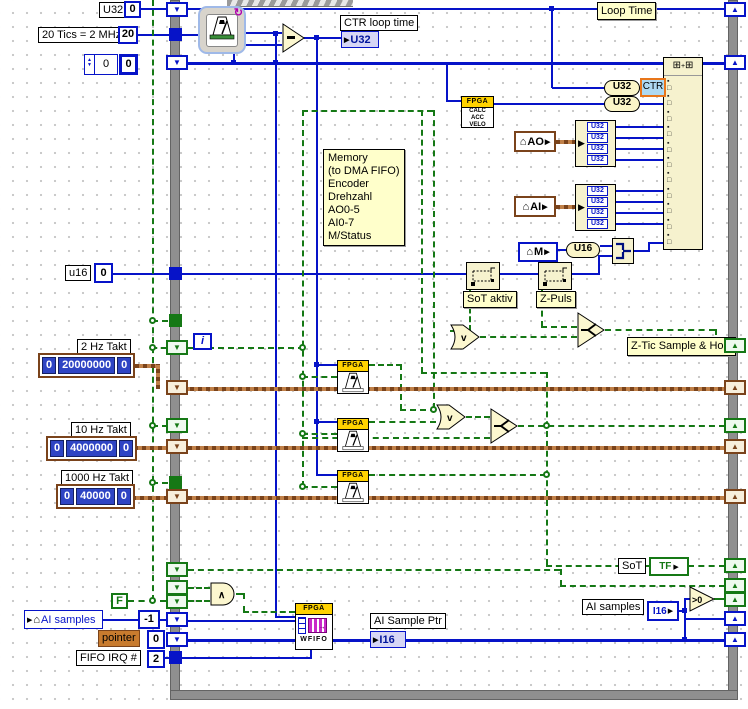  I want to click on fpga-calc-acc-velo-node: FPGA CALC ACC VELO, so click(477, 112).